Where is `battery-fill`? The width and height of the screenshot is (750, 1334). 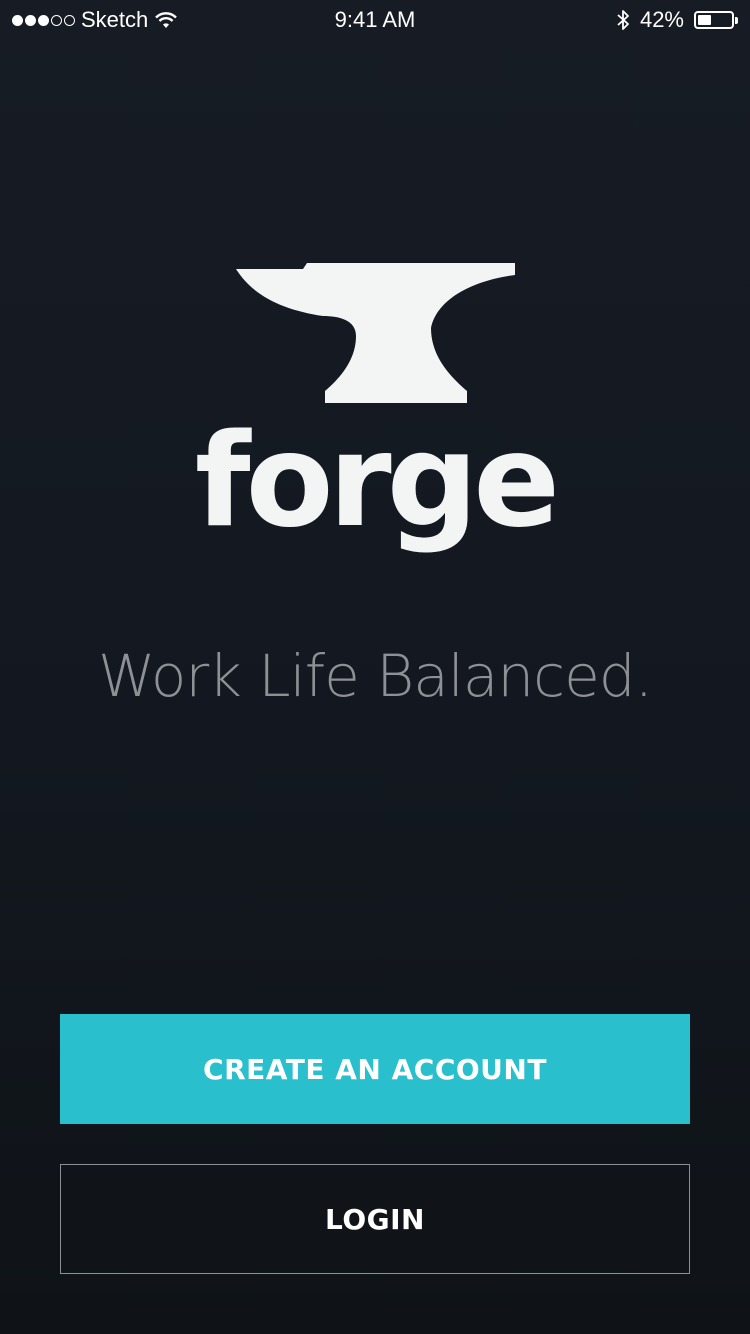
battery-fill is located at coordinates (705, 20).